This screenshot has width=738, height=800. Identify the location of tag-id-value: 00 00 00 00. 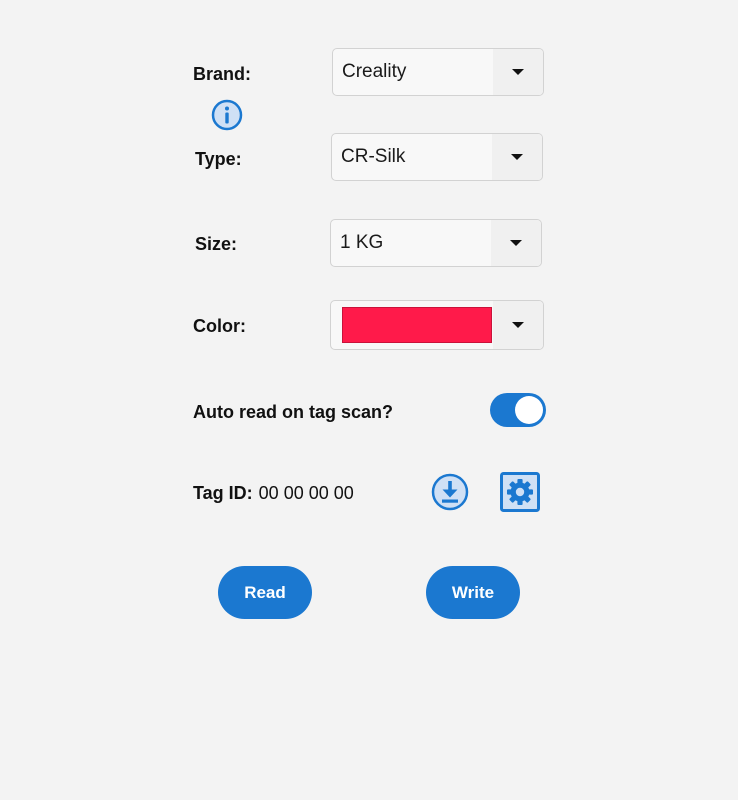
(306, 493).